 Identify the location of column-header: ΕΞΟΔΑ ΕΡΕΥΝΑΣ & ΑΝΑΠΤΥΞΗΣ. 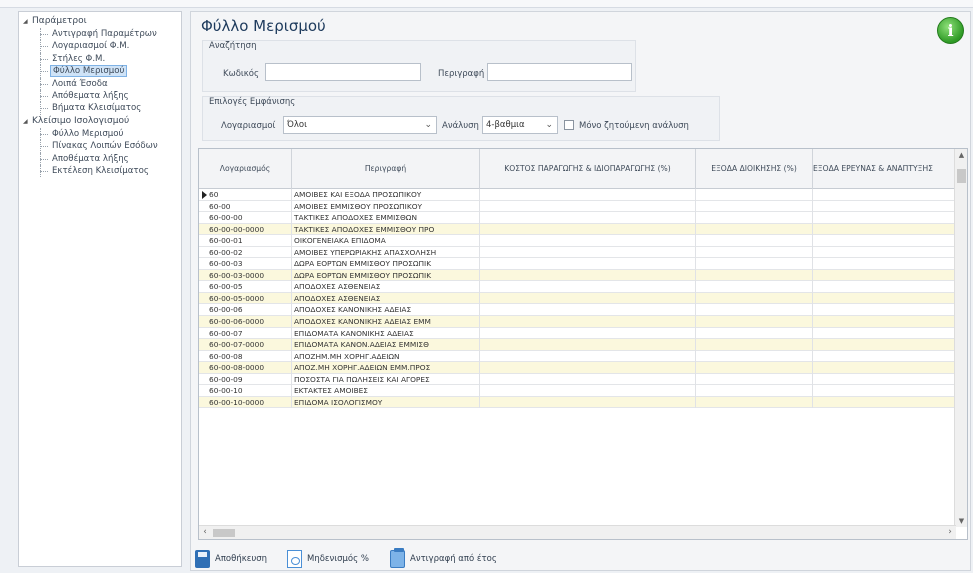
(884, 169).